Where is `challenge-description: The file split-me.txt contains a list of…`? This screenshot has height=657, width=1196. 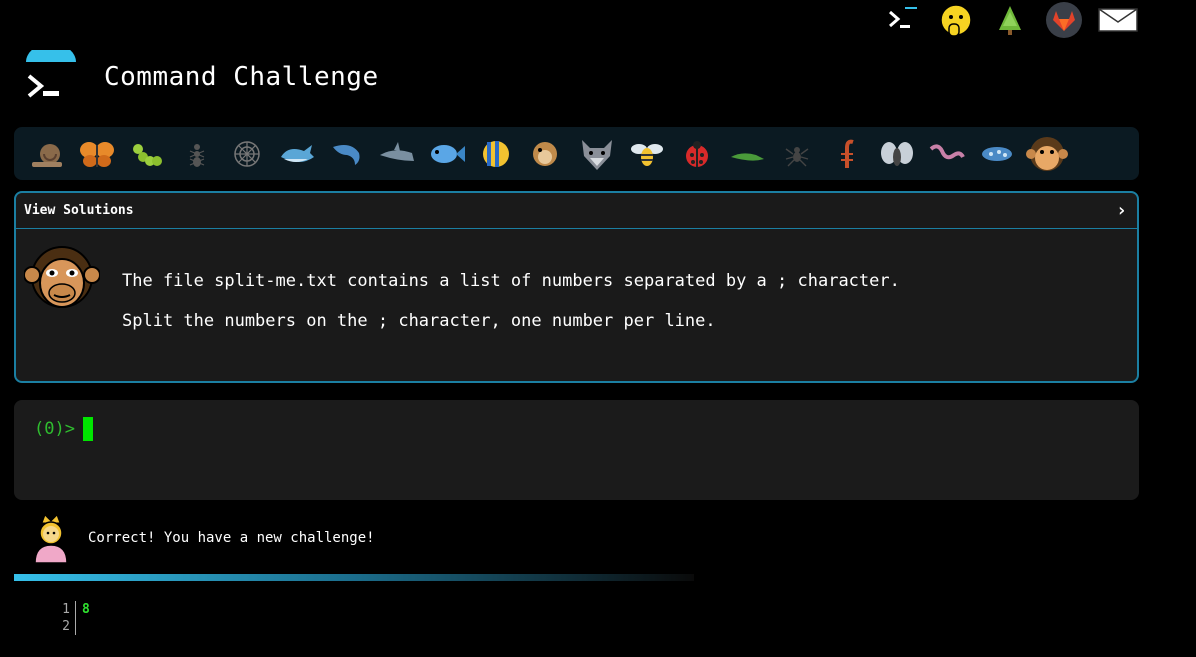 challenge-description: The file split-me.txt contains a list of… is located at coordinates (511, 311).